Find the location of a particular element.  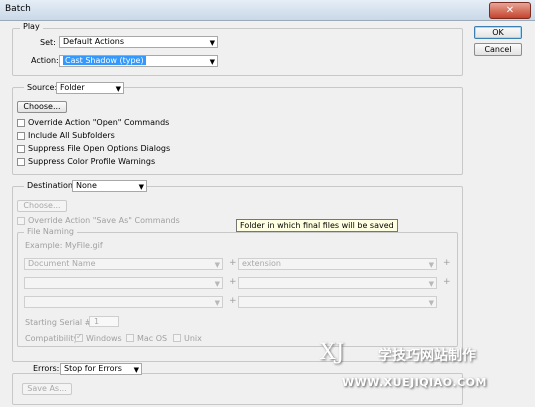

title-bar: Batch ✕ is located at coordinates (267, 10).